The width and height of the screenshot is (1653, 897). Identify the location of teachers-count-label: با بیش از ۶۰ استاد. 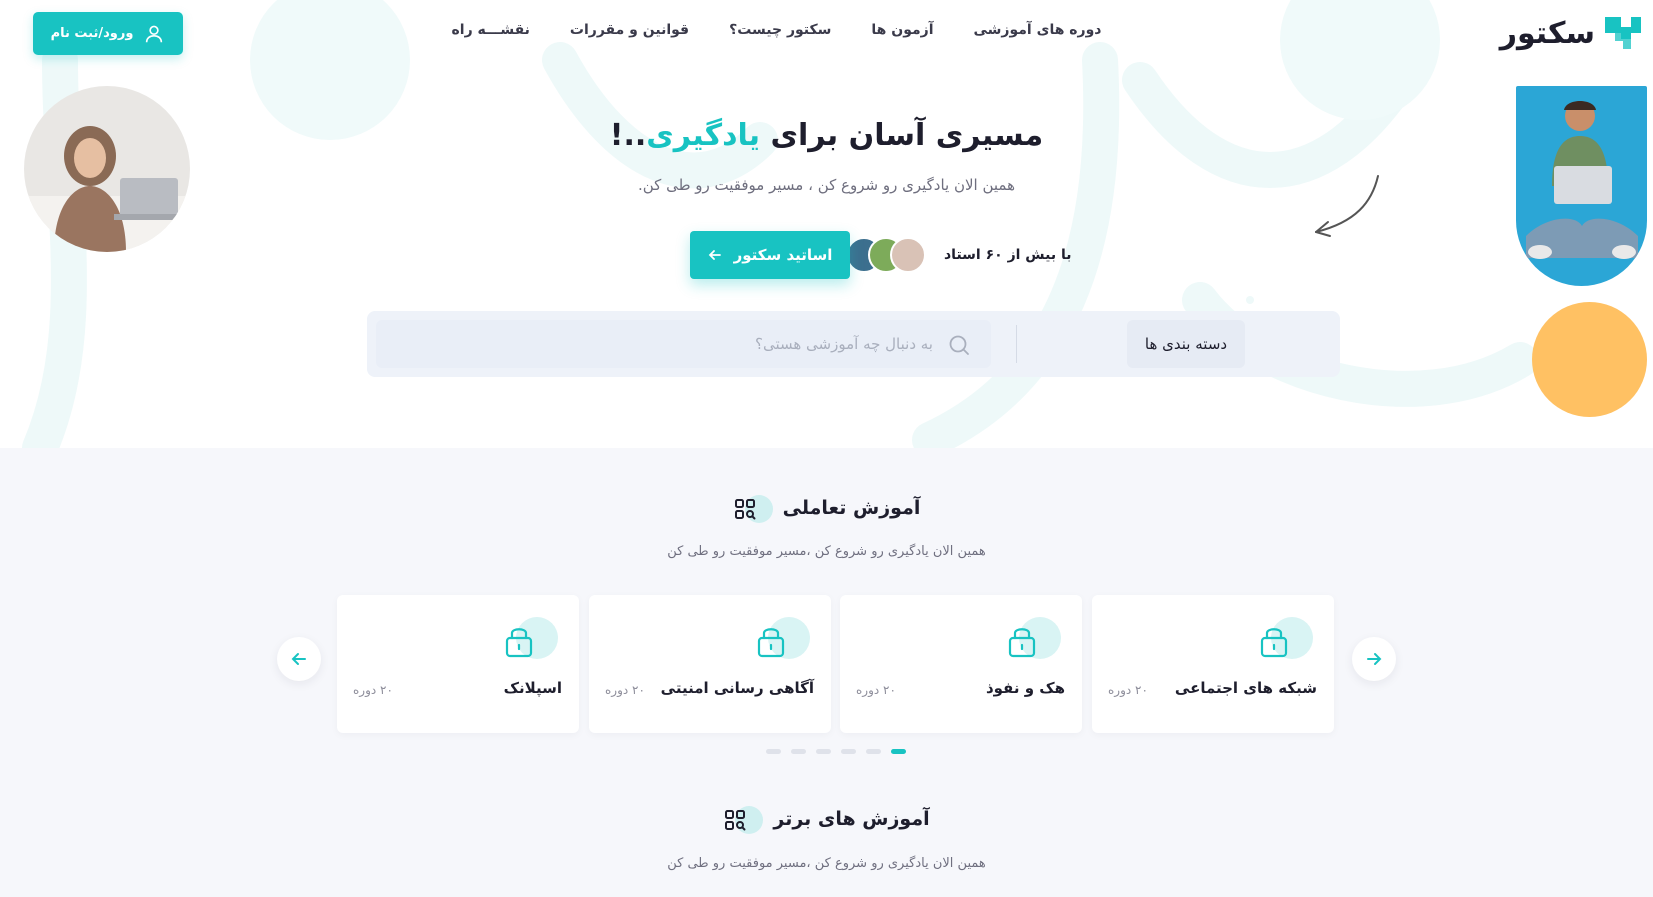
(1008, 255).